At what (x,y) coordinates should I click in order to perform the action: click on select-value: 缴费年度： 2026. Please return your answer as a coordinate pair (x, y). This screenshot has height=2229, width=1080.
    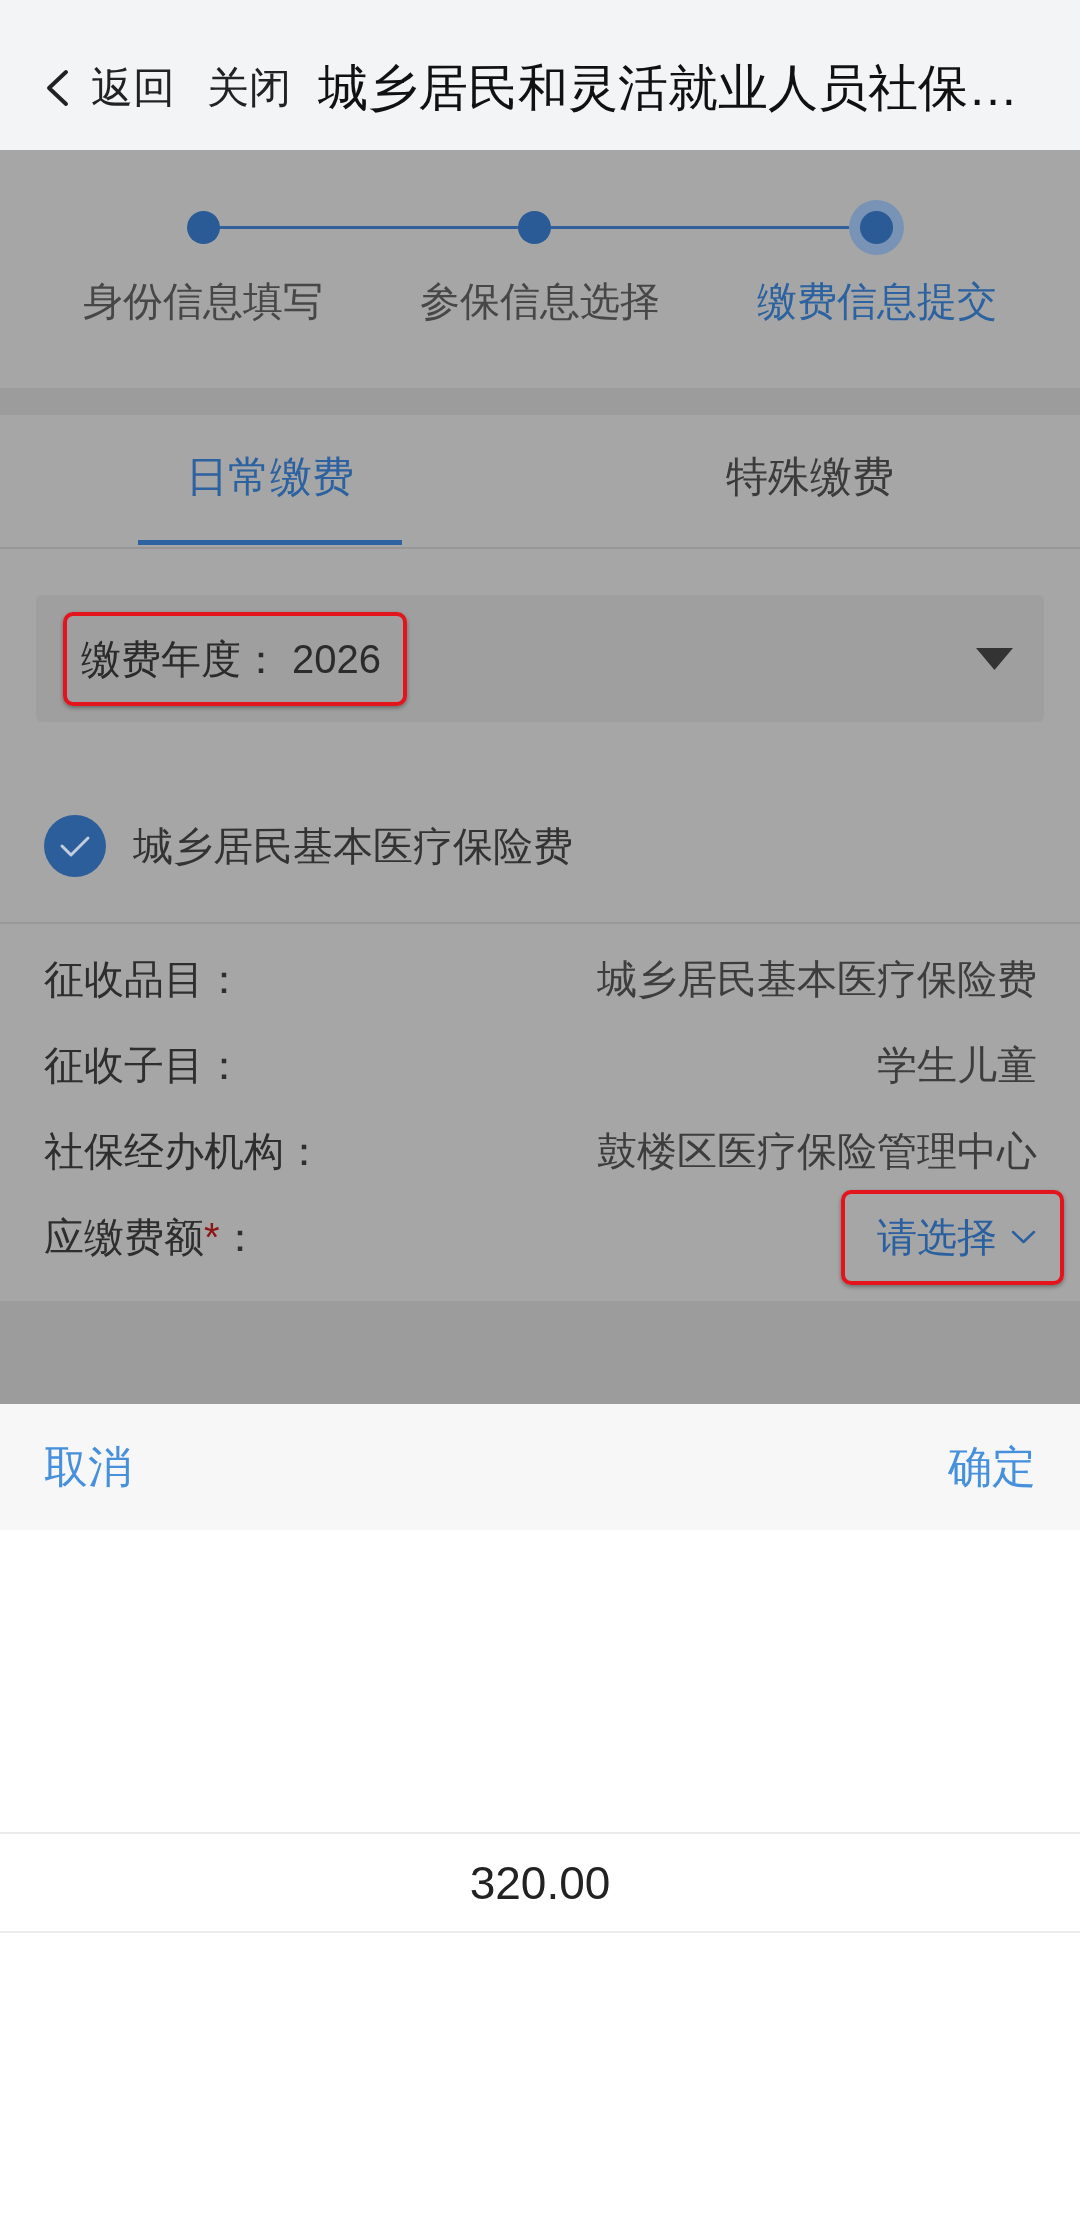
    Looking at the image, I should click on (231, 659).